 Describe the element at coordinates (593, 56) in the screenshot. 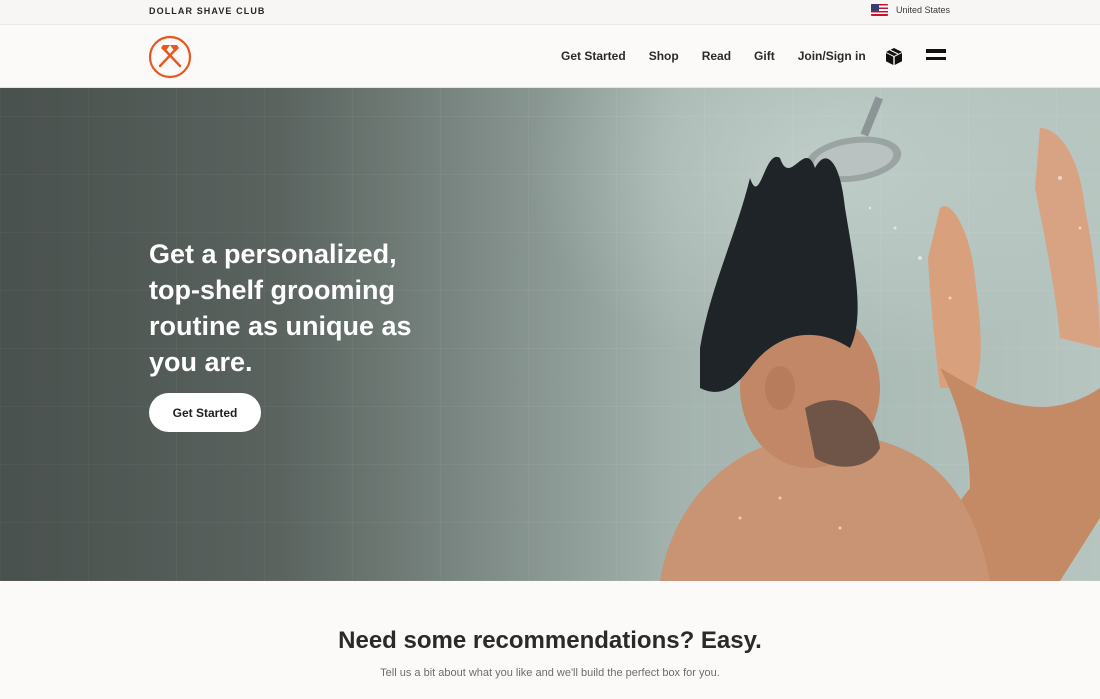

I see `nav-get-started: Get Started` at that location.